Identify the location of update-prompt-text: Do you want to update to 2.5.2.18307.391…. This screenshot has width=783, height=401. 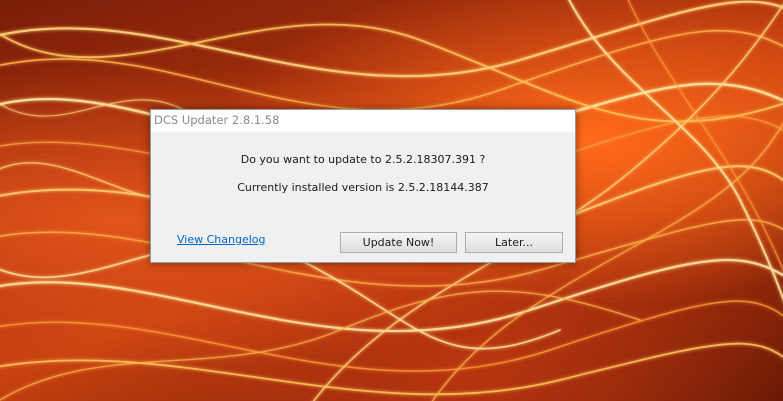
(363, 159).